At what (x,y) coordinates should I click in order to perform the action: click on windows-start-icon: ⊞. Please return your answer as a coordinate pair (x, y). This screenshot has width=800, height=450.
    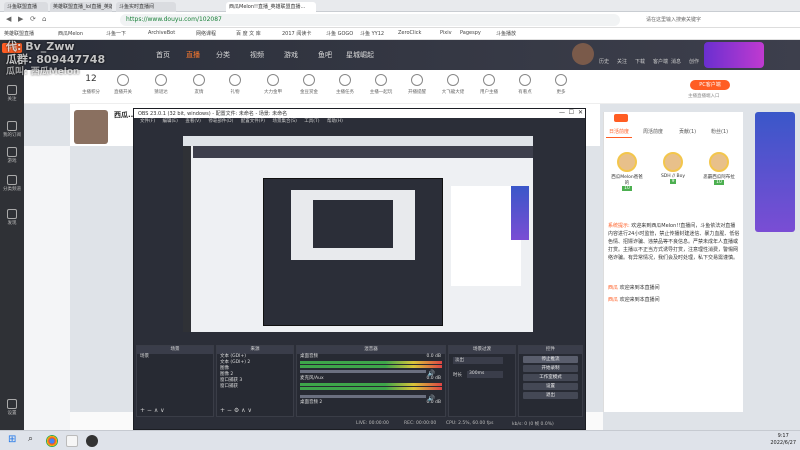
    Looking at the image, I should click on (12, 439).